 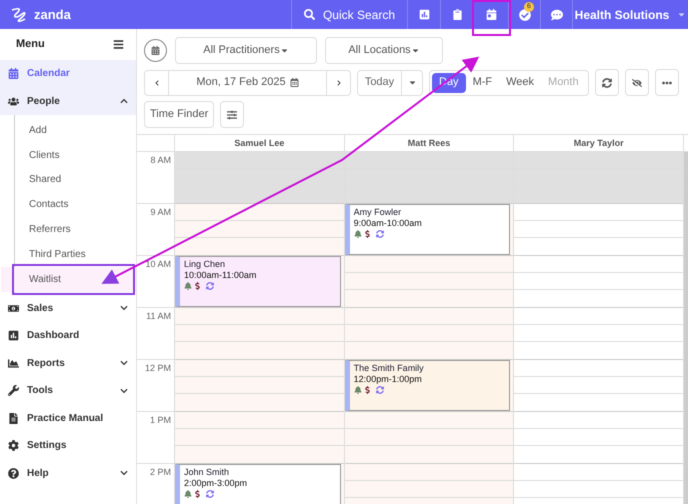 What do you see at coordinates (68, 101) in the screenshot?
I see `sidebar-item: People` at bounding box center [68, 101].